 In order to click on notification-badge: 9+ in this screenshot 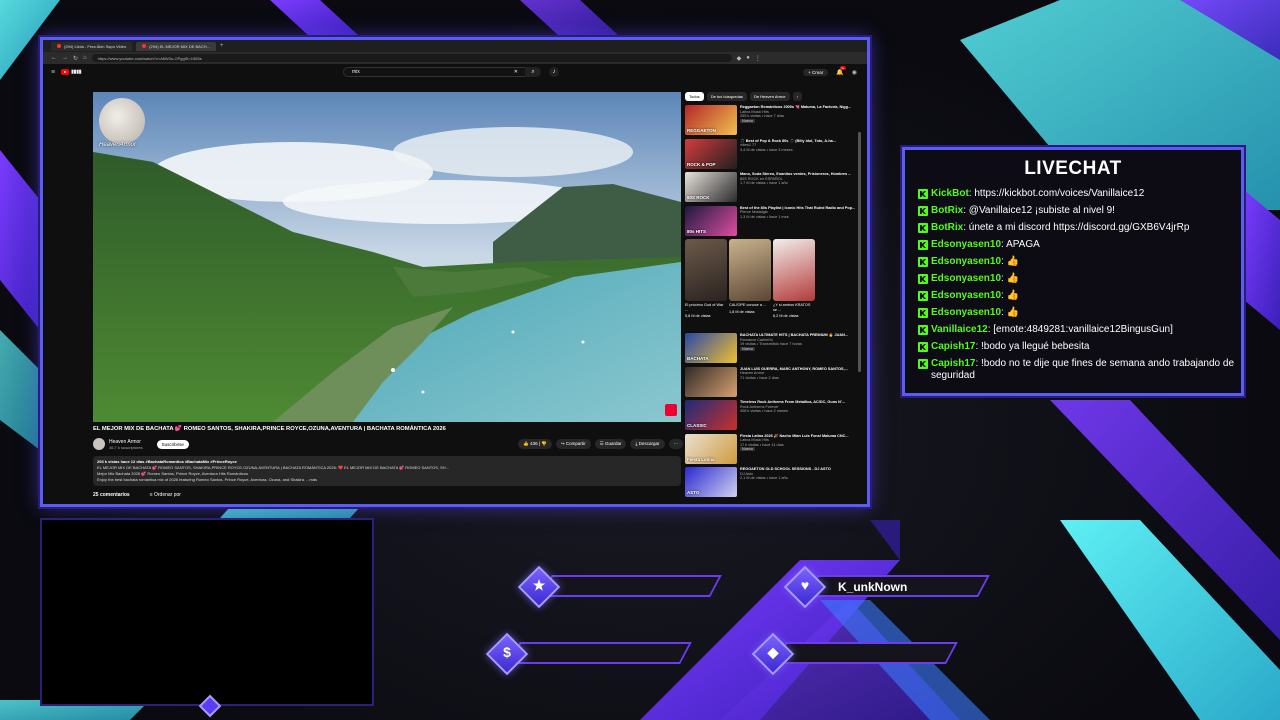, I will do `click(843, 67)`.